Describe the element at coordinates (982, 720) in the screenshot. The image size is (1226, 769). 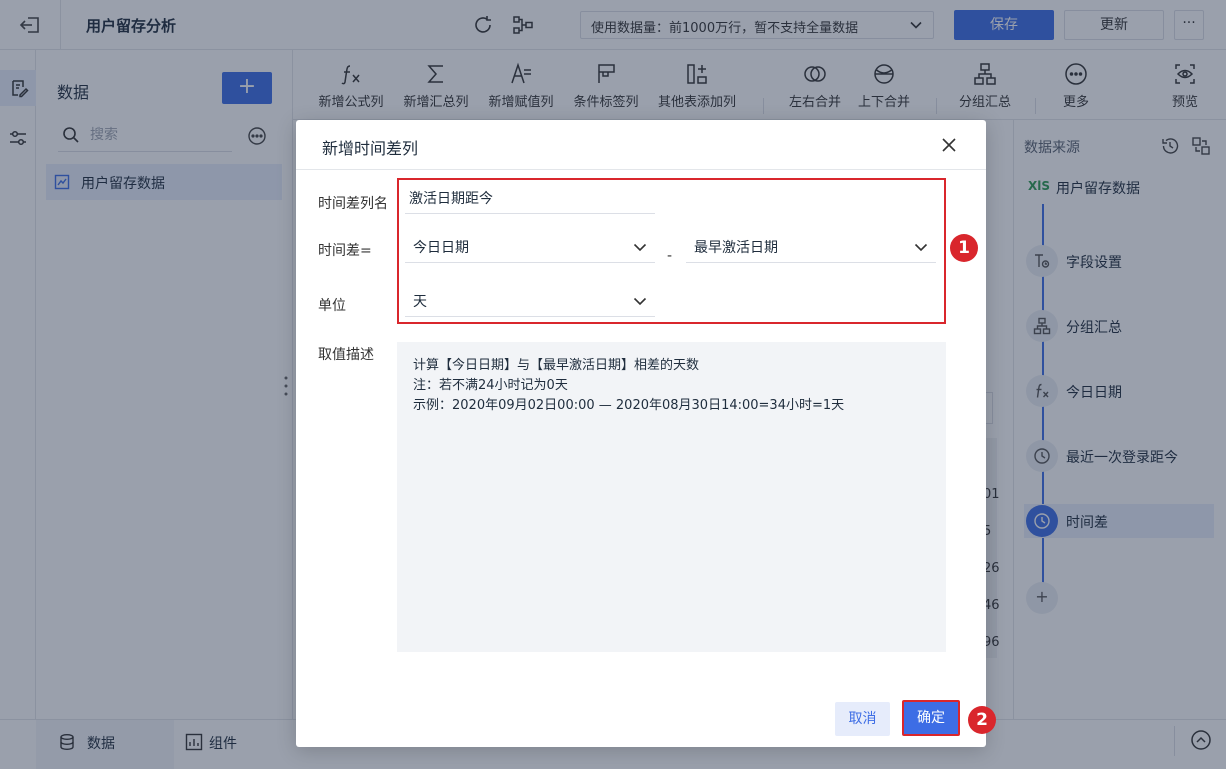
I see `annotation-badge-2: 2` at that location.